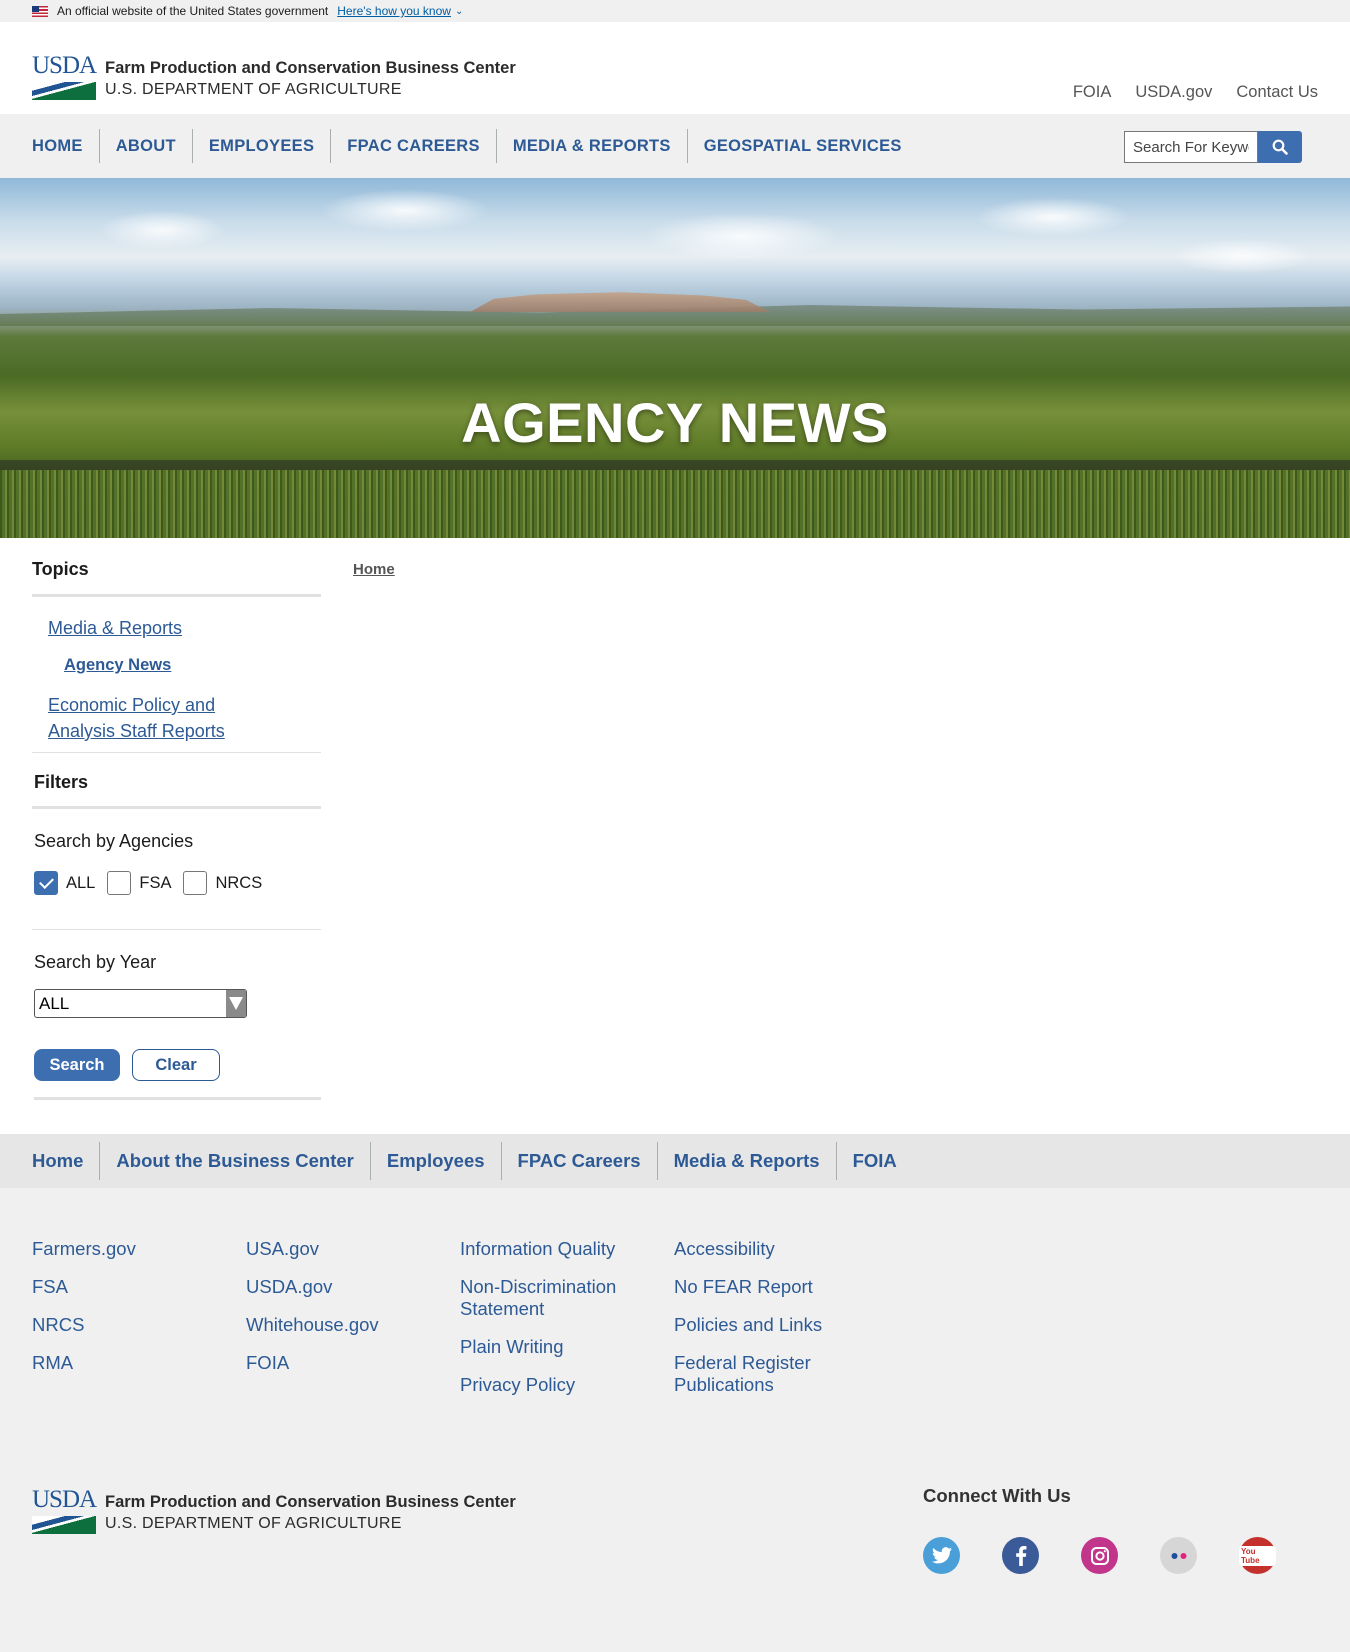 This screenshot has height=1652, width=1350. Describe the element at coordinates (77, 1065) in the screenshot. I see `search-filter-button: Search` at that location.